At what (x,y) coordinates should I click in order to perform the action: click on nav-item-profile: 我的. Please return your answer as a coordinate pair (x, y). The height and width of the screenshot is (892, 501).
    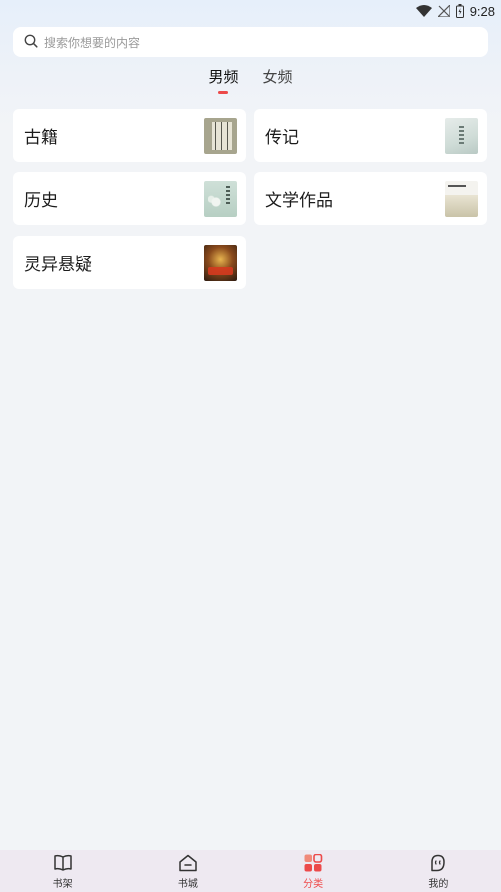
    Looking at the image, I should click on (438, 871).